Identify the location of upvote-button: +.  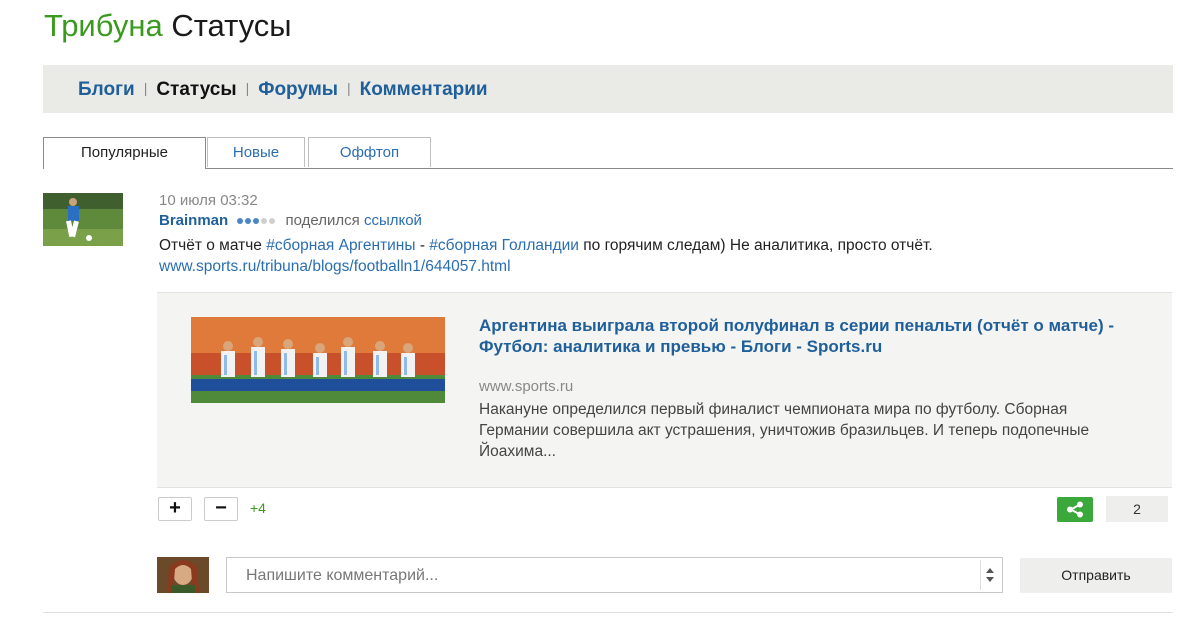
(175, 509).